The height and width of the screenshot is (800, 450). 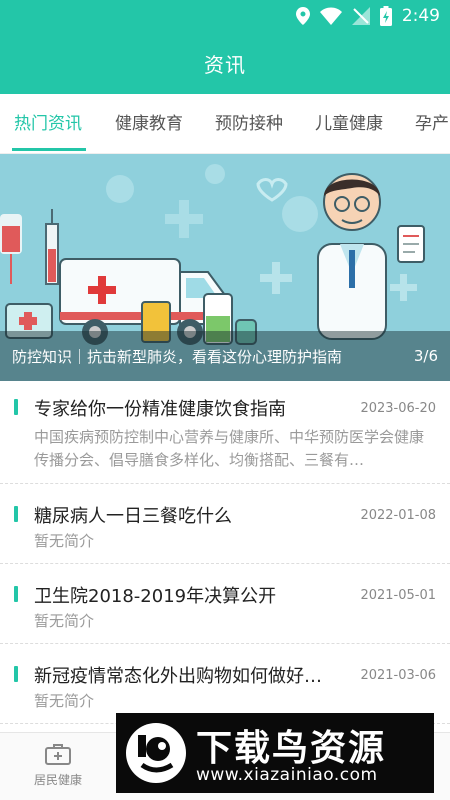 I want to click on news-item: 糖尿病人一日三餐吃什么 2022-01-08 暂无简介, so click(x=225, y=524).